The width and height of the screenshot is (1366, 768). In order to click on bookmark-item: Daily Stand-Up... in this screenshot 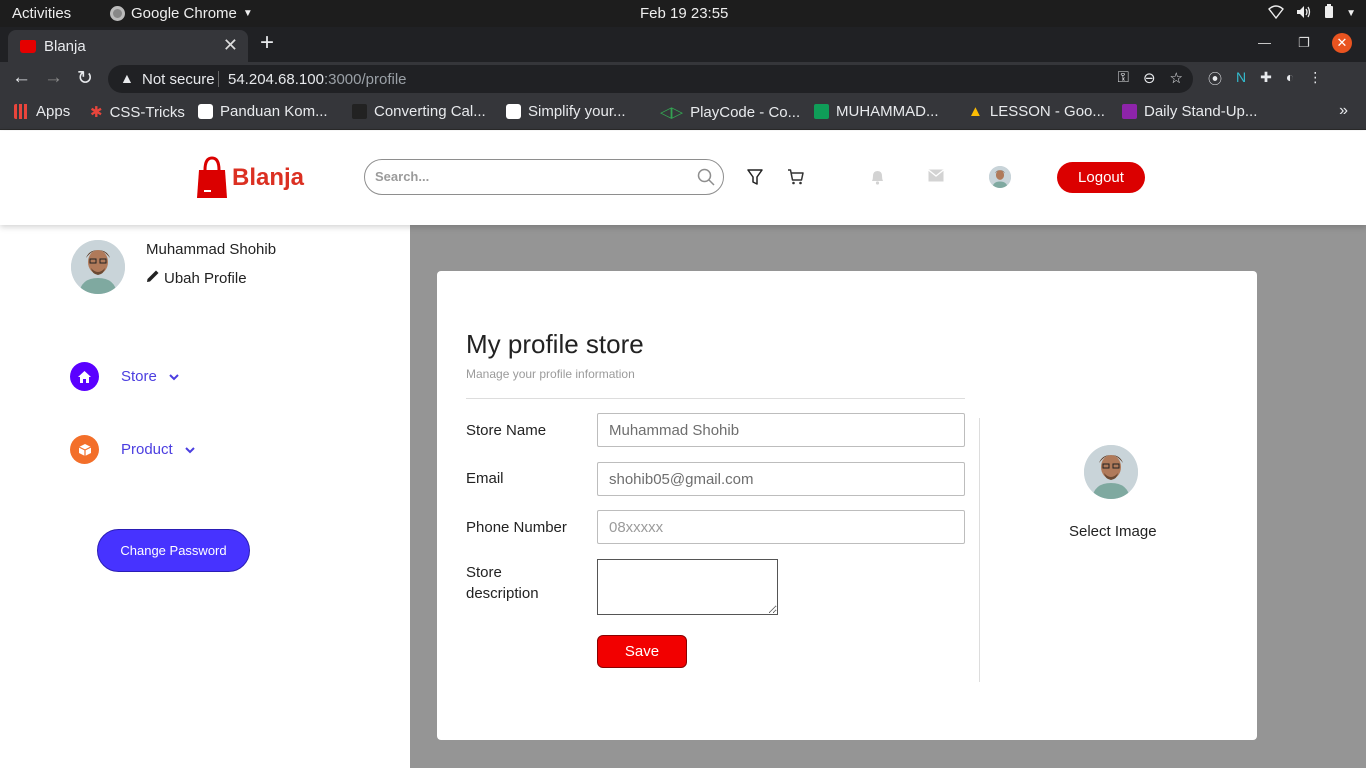, I will do `click(1189, 111)`.